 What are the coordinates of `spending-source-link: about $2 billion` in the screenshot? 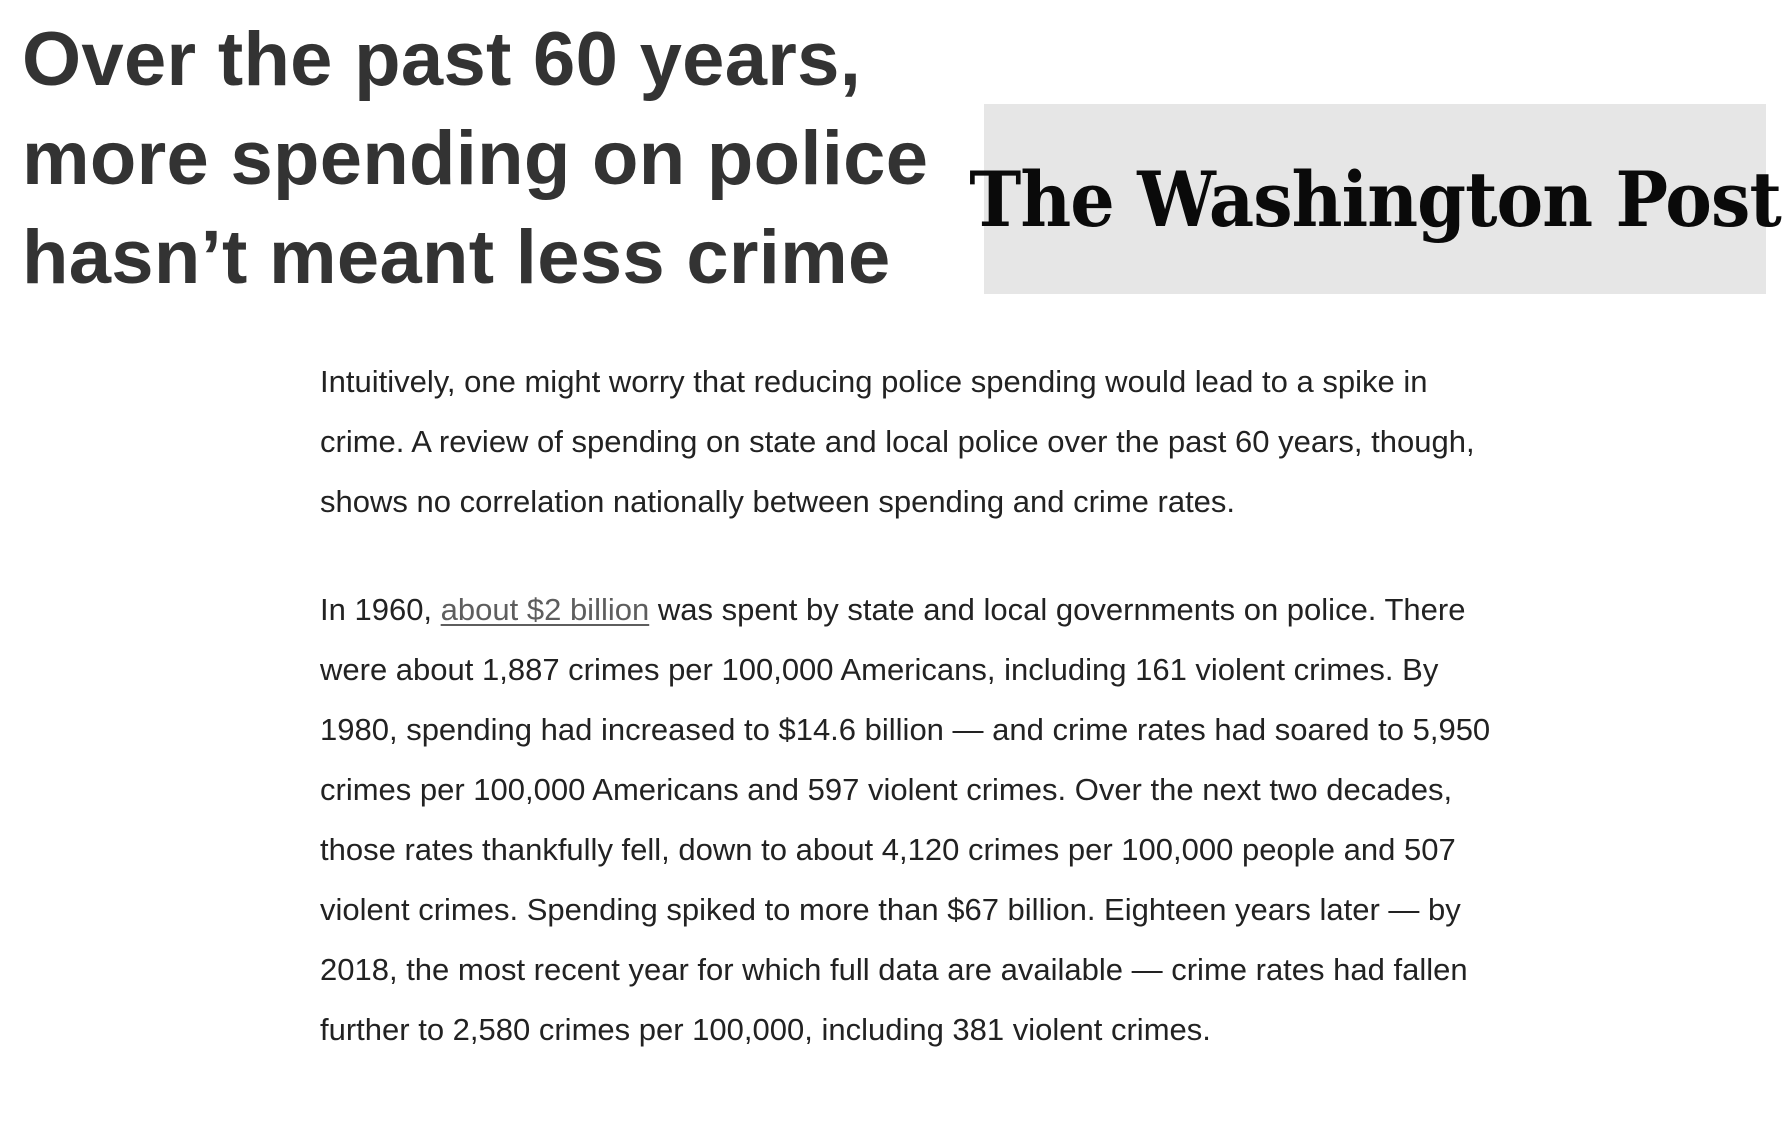 It's located at (545, 609).